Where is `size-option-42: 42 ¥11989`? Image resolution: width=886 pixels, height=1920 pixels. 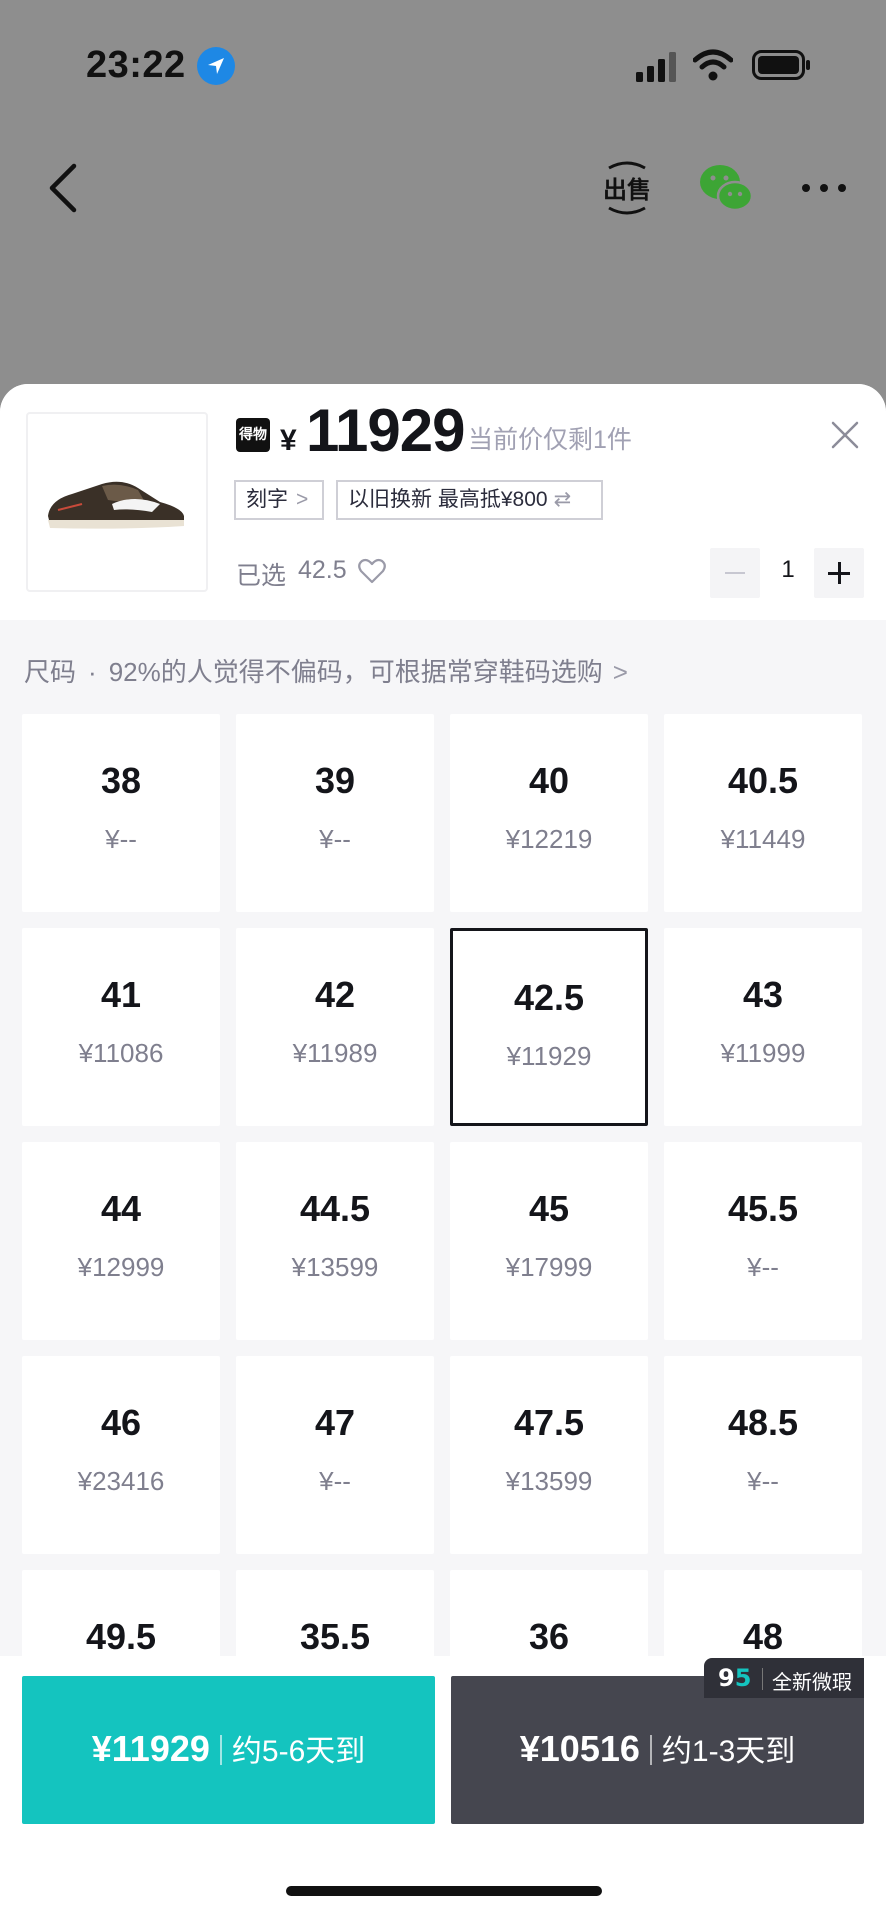
size-option-42: 42 ¥11989 is located at coordinates (335, 1027).